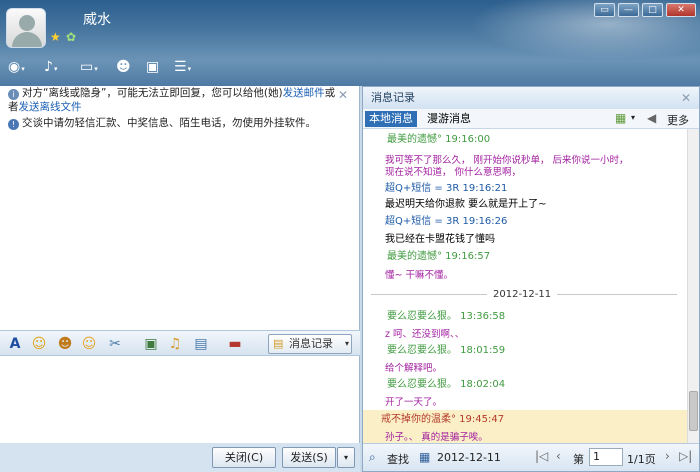 The image size is (700, 472). What do you see at coordinates (424, 457) in the screenshot?
I see `calendar-icon: ▦` at bounding box center [424, 457].